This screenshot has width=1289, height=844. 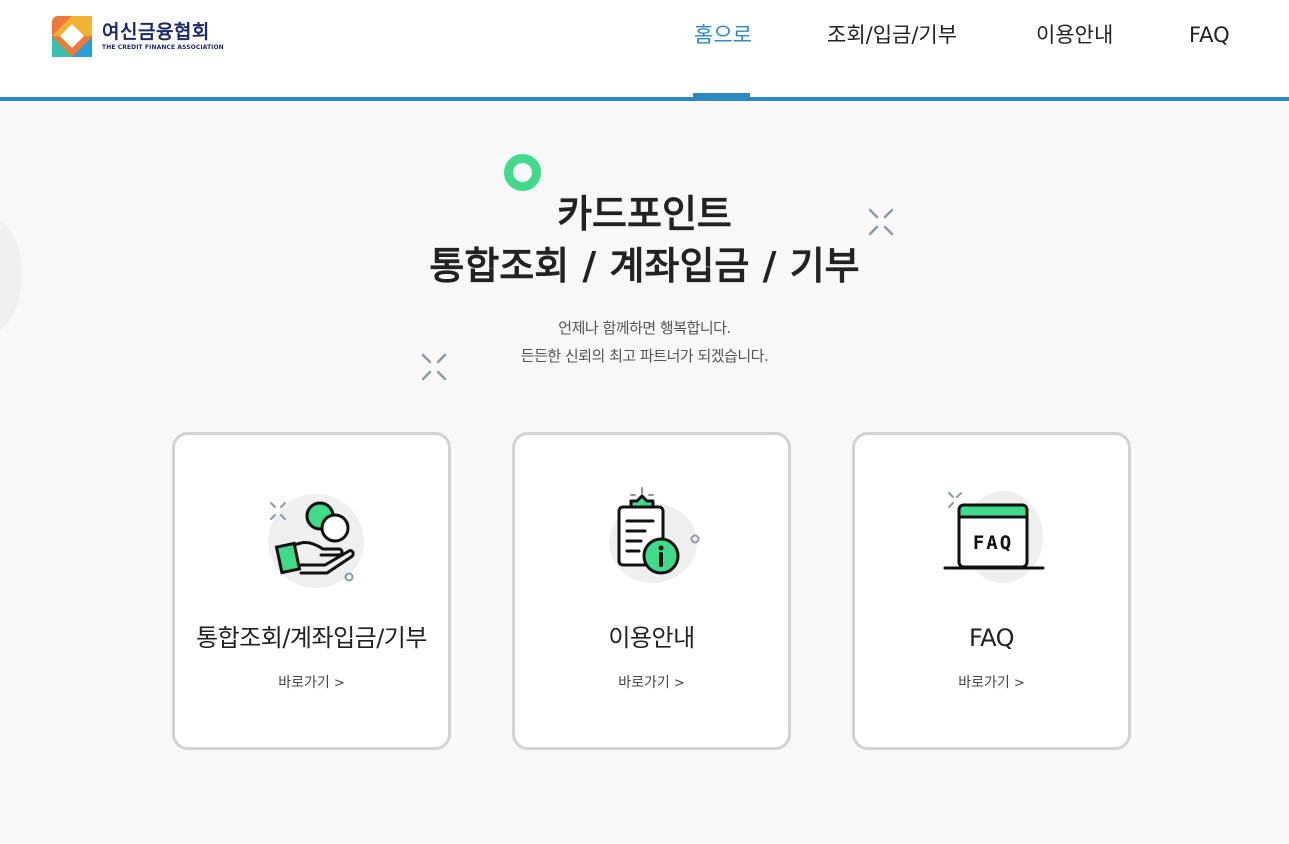 I want to click on green-ring-decoration, so click(x=522, y=172).